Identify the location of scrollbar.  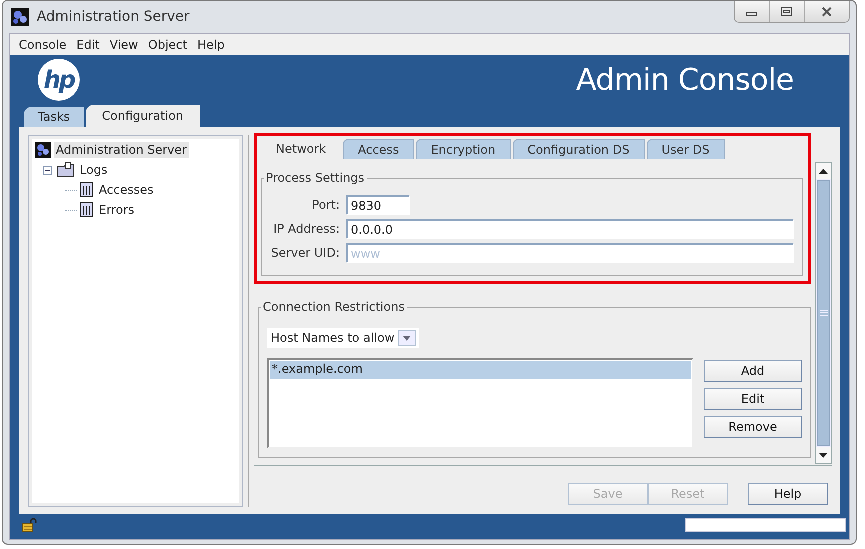
(823, 313).